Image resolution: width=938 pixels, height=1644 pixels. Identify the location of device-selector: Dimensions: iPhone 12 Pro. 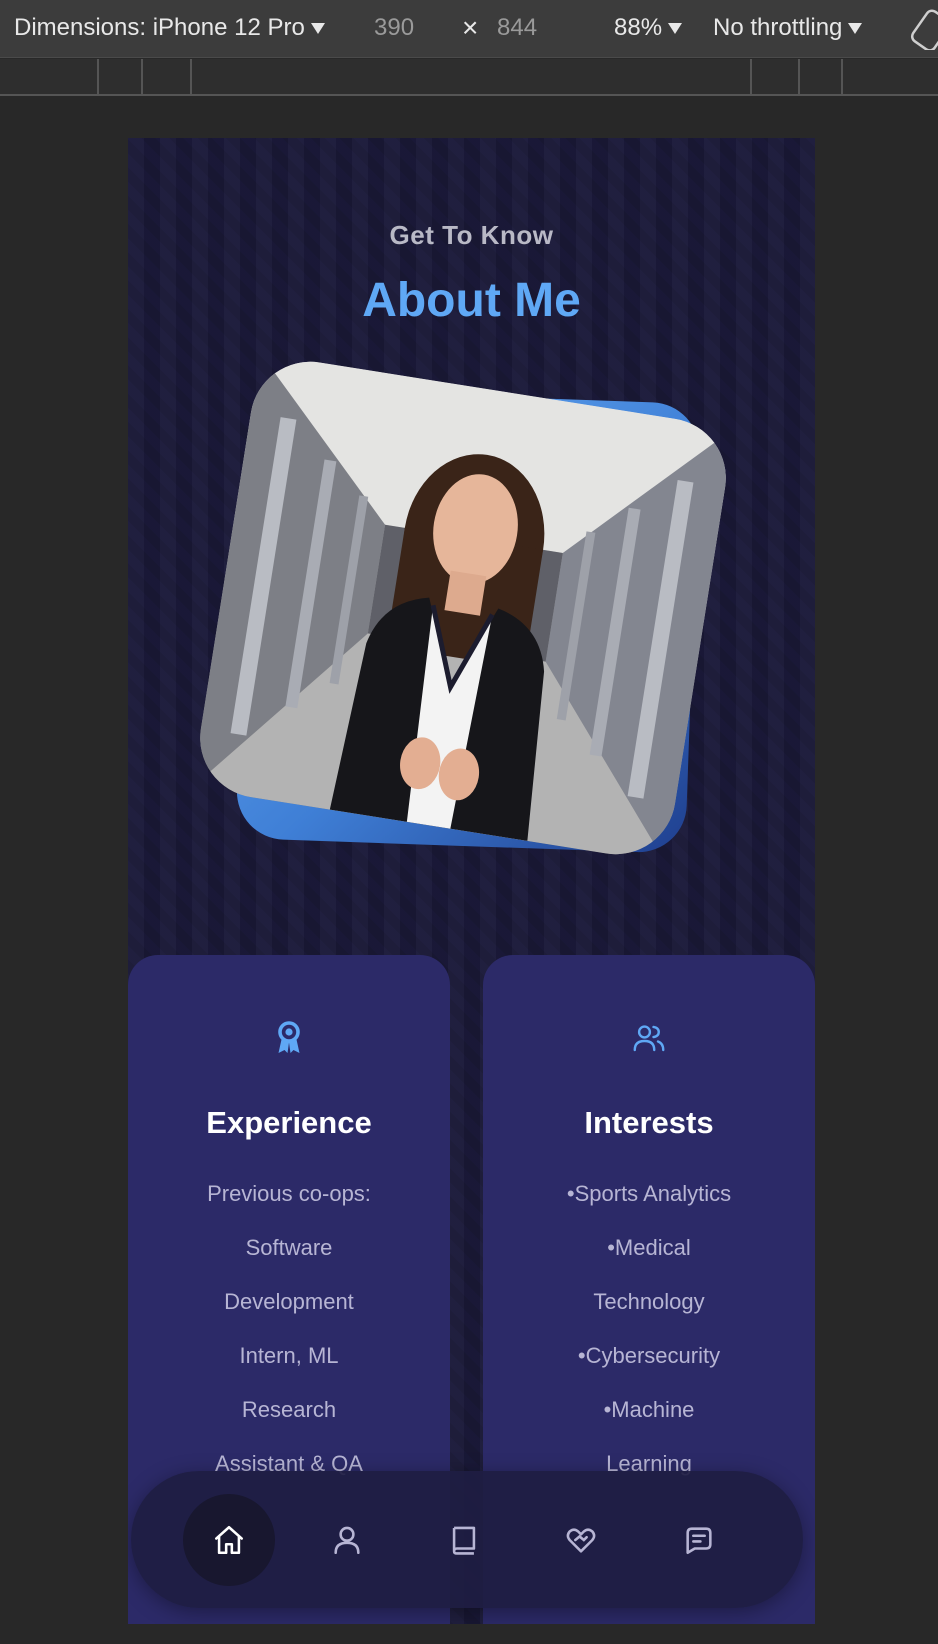
(169, 28).